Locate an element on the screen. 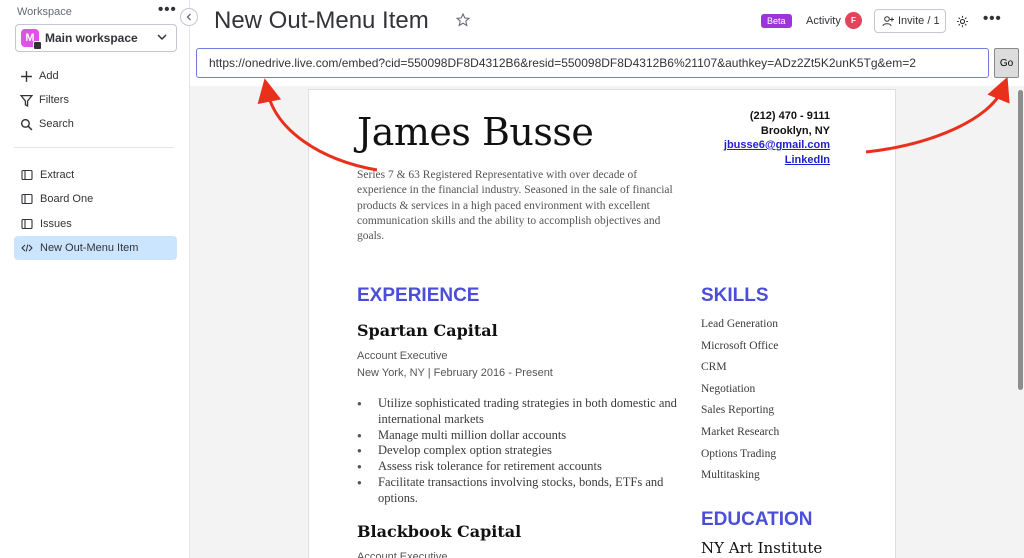  beta-badge: Beta is located at coordinates (776, 21).